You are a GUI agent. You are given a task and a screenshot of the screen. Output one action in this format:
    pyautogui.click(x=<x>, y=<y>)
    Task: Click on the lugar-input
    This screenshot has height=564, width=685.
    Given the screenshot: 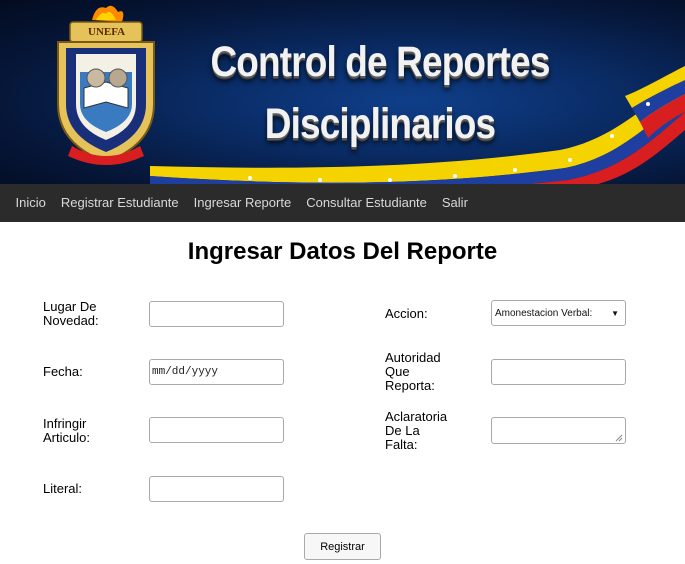 What is the action you would take?
    pyautogui.click(x=216, y=314)
    